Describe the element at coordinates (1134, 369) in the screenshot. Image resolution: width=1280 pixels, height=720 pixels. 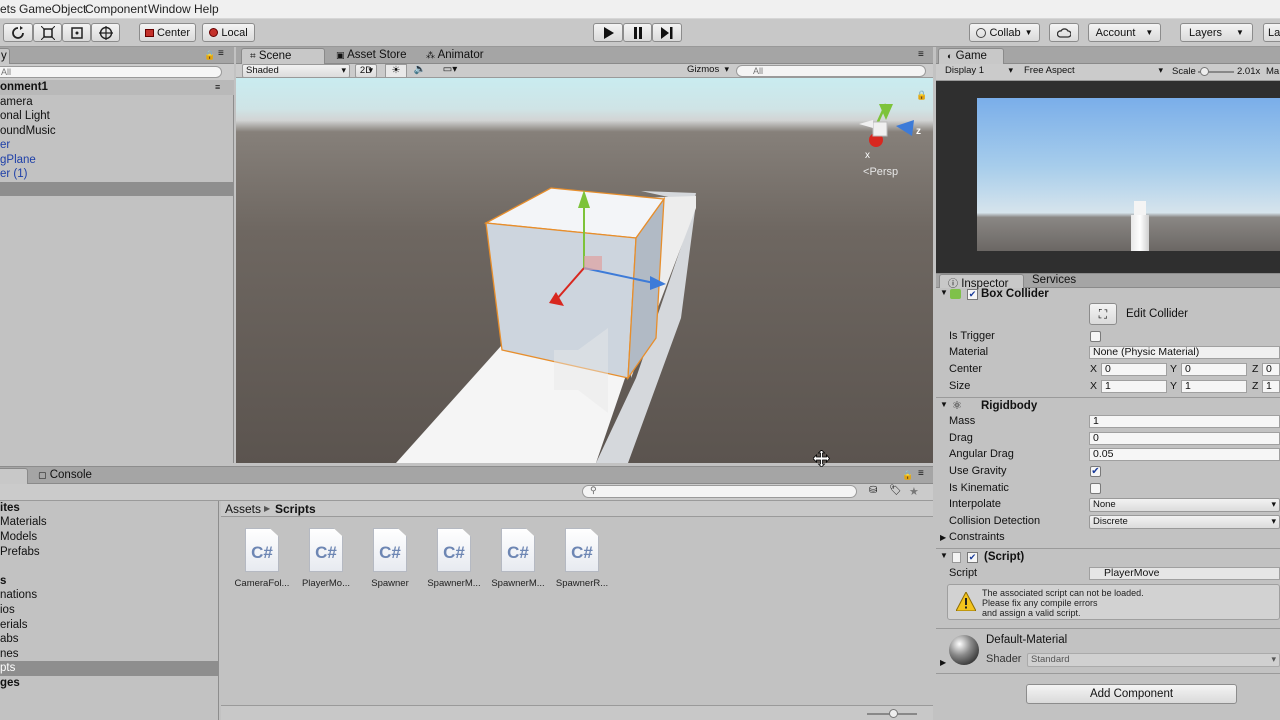
I see `center-x-field: 0` at that location.